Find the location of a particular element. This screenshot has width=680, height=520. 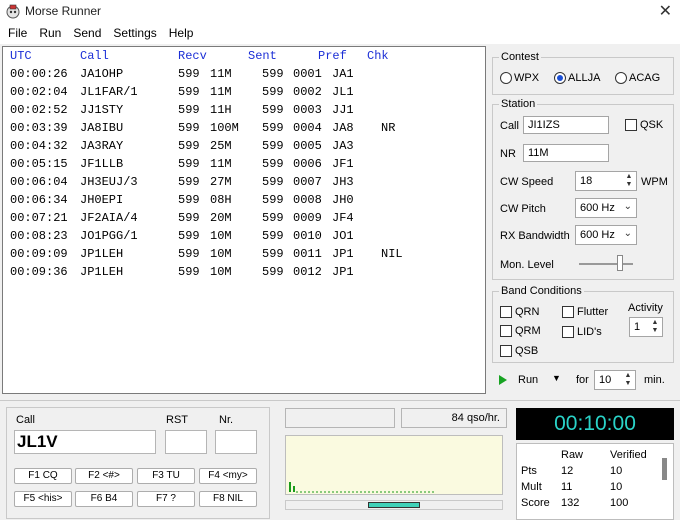

log-sent-nr: 0011 is located at coordinates (307, 254).